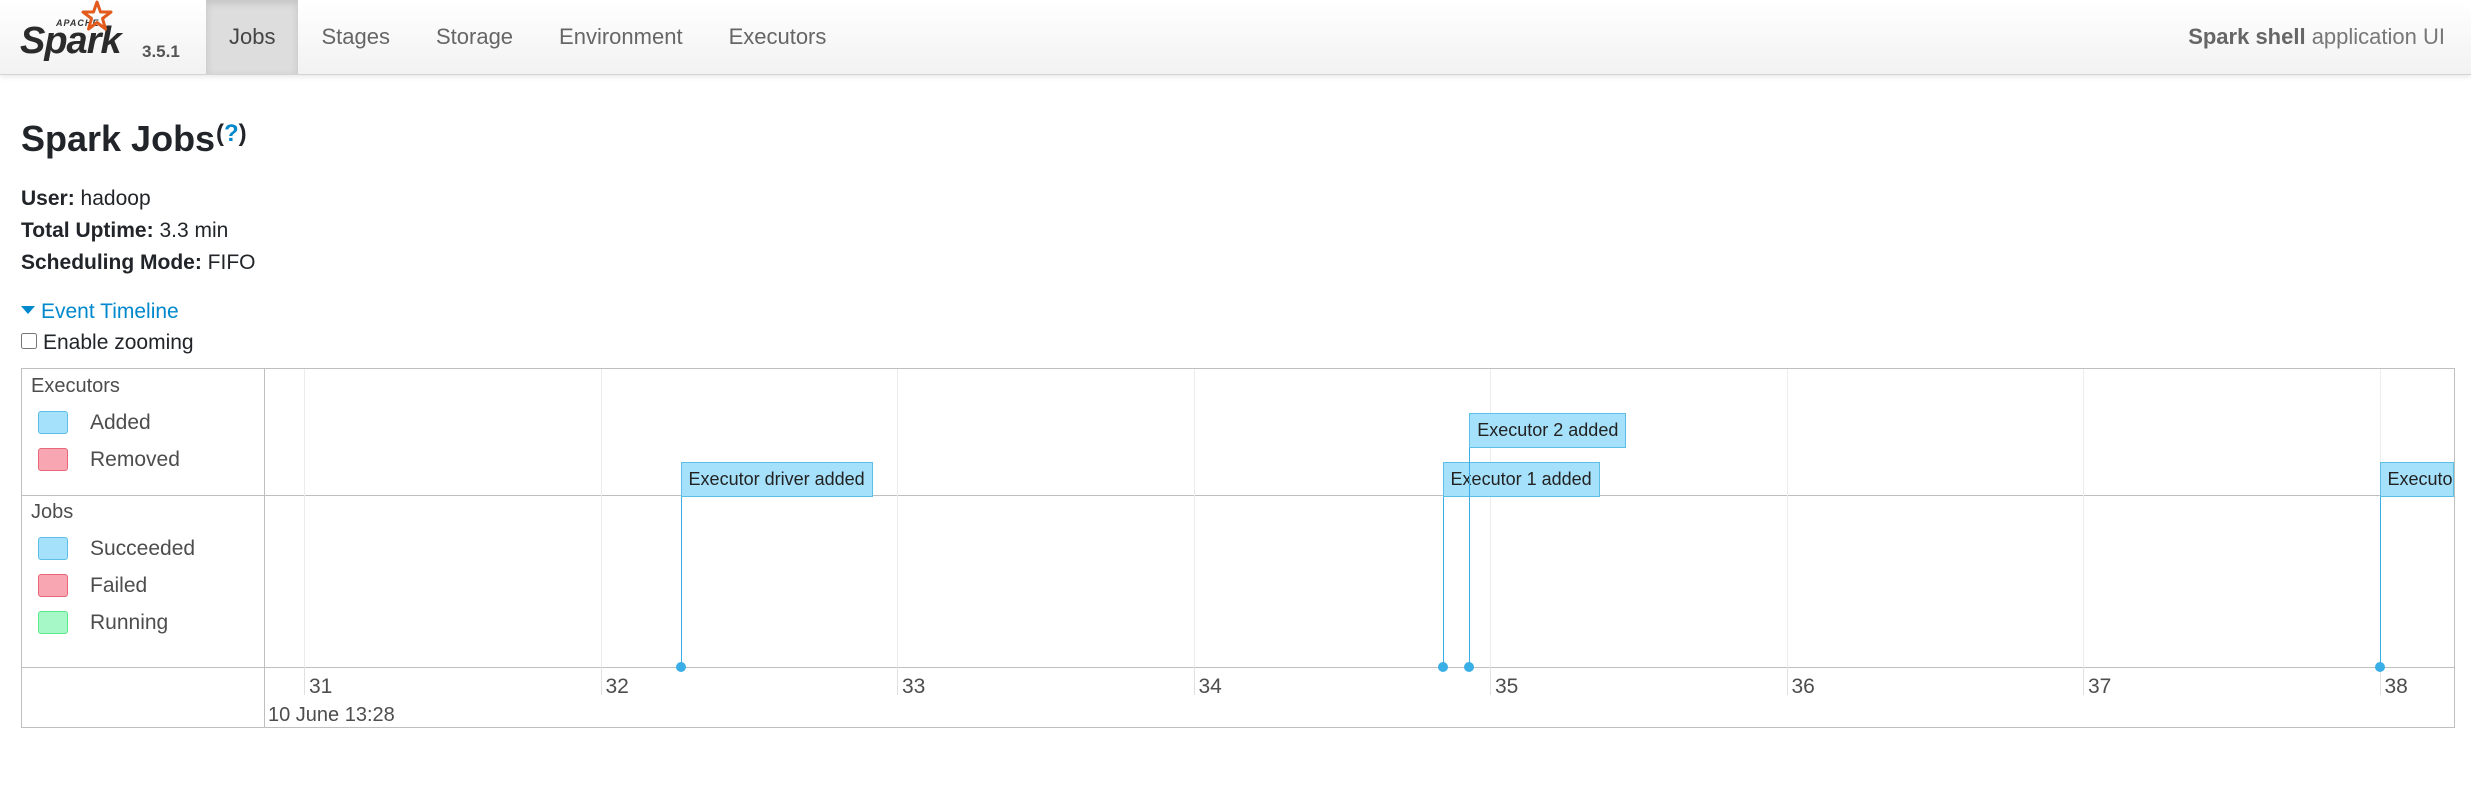 The image size is (2471, 794). What do you see at coordinates (1470, 540) in the screenshot?
I see `event-line` at bounding box center [1470, 540].